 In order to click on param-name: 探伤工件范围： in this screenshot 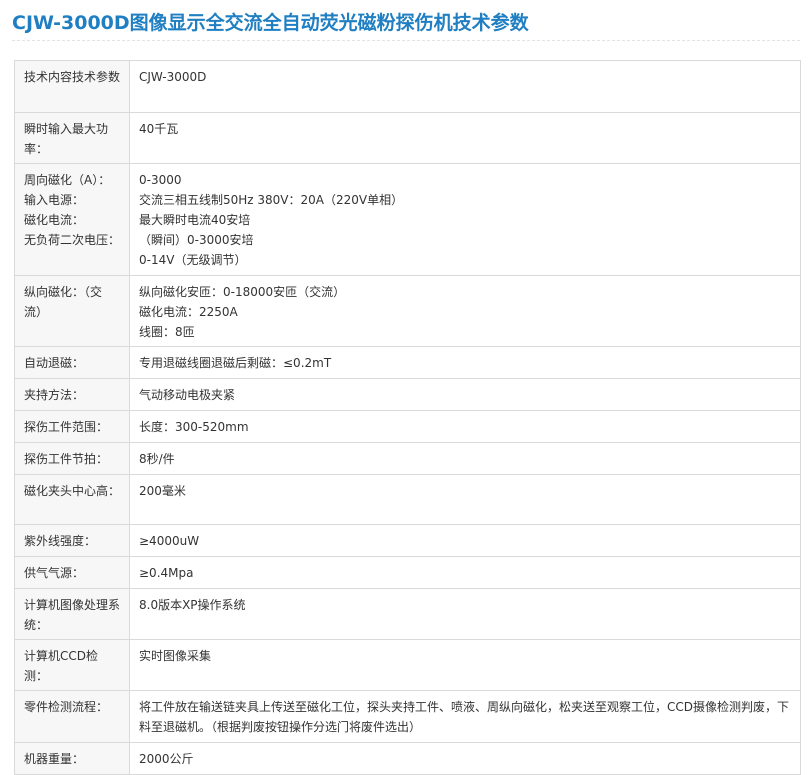, I will do `click(72, 426)`.